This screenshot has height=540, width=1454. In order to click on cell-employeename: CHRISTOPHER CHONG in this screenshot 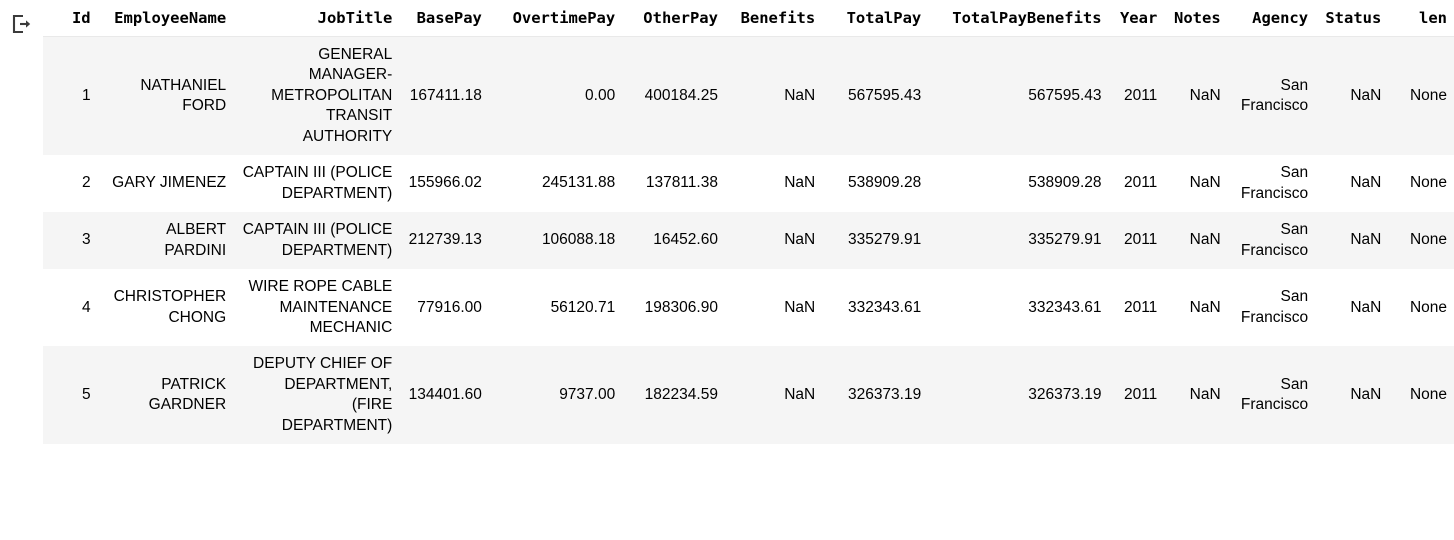, I will do `click(165, 308)`.